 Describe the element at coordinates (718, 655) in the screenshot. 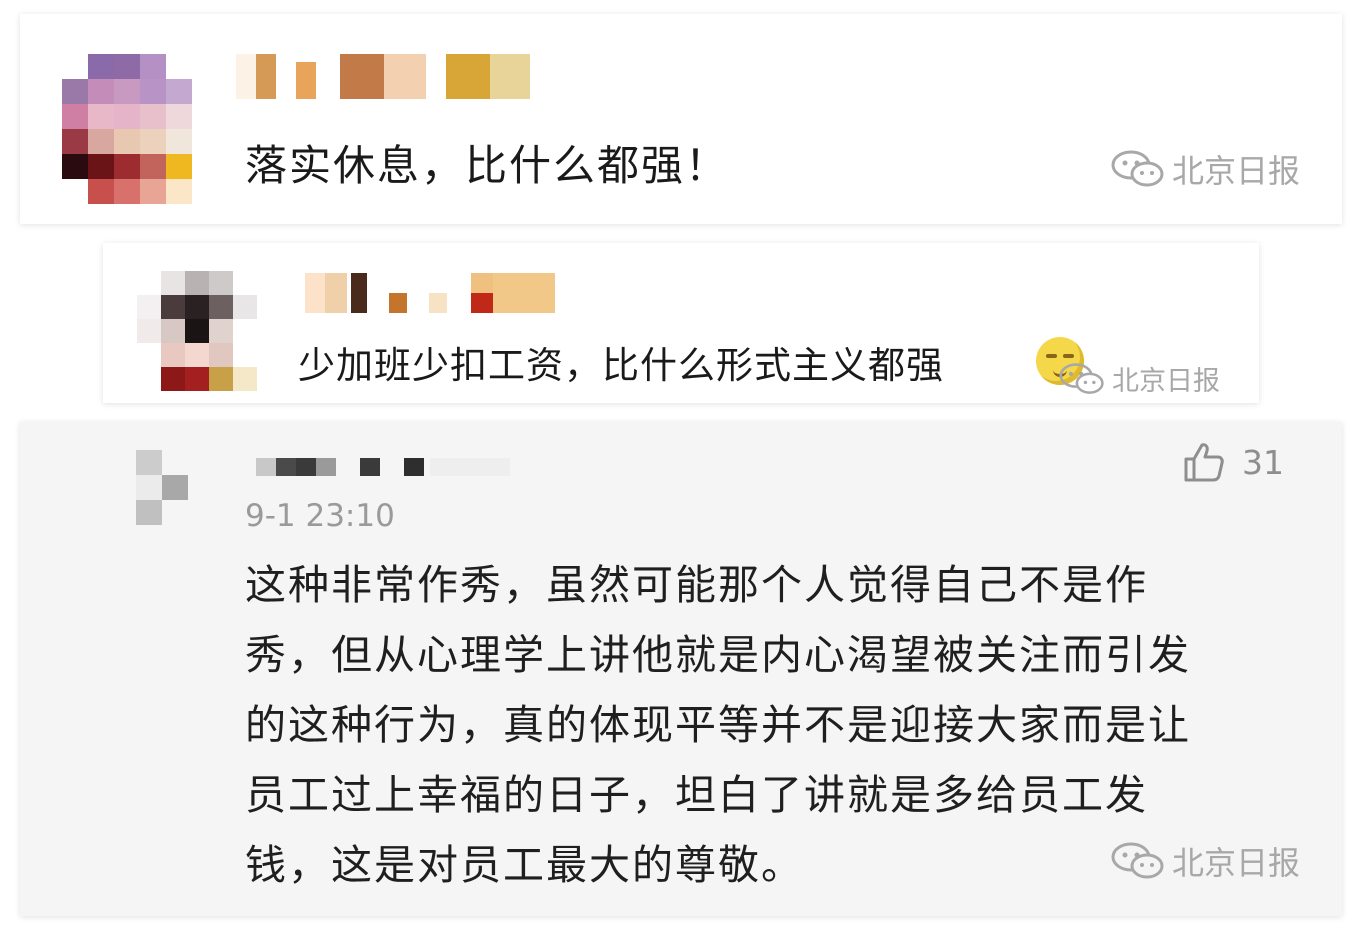

I see `comment-line: 秀，但从心理学上讲他就是内心渴望被关注而引发` at that location.